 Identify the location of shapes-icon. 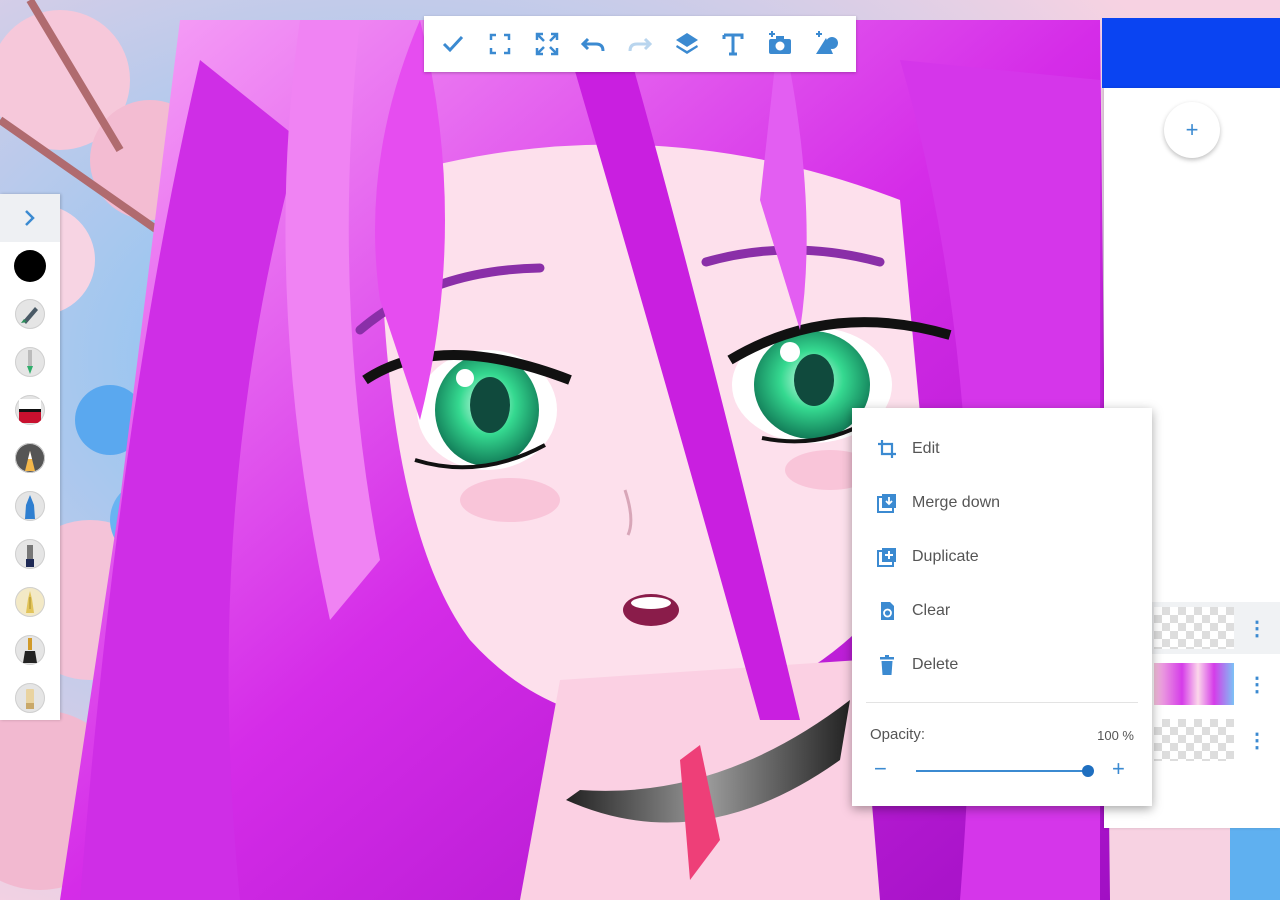
(827, 44).